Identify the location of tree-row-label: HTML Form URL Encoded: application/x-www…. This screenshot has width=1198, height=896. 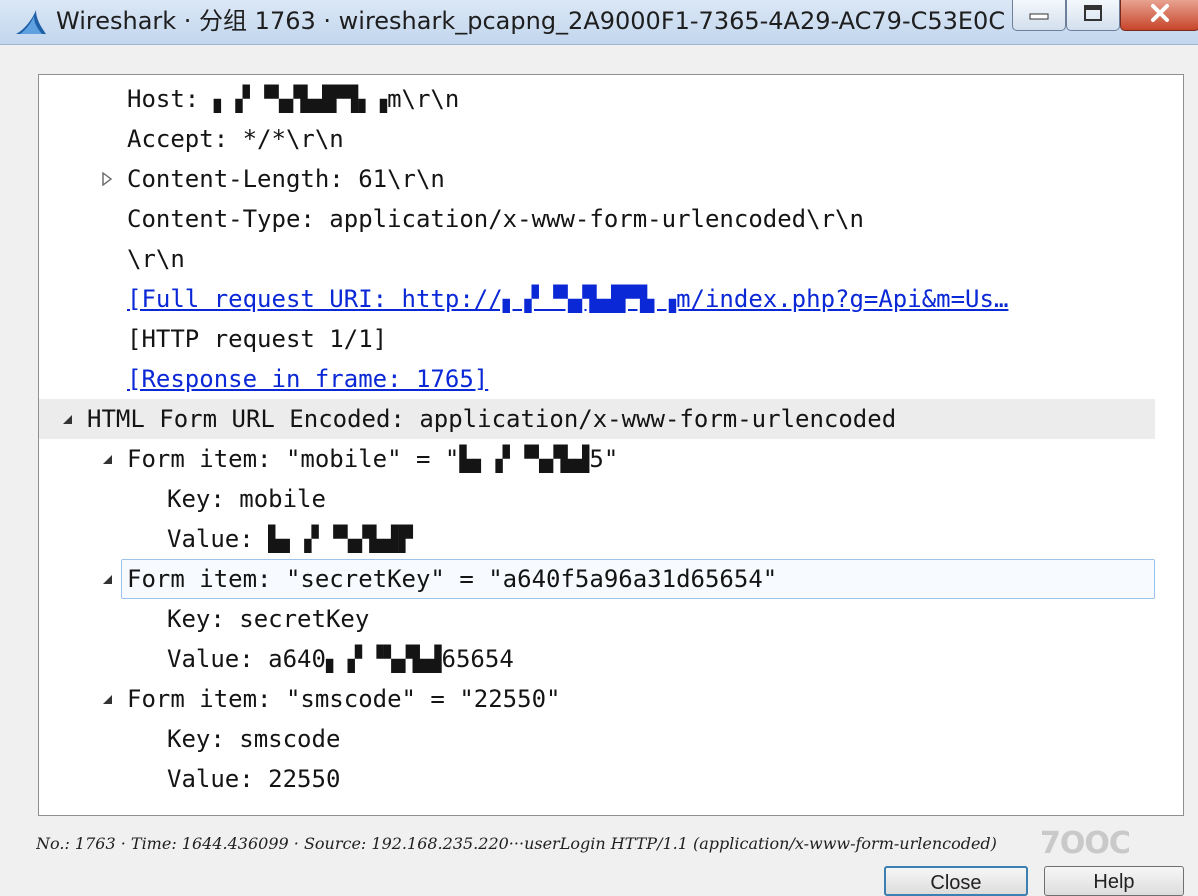
(492, 419).